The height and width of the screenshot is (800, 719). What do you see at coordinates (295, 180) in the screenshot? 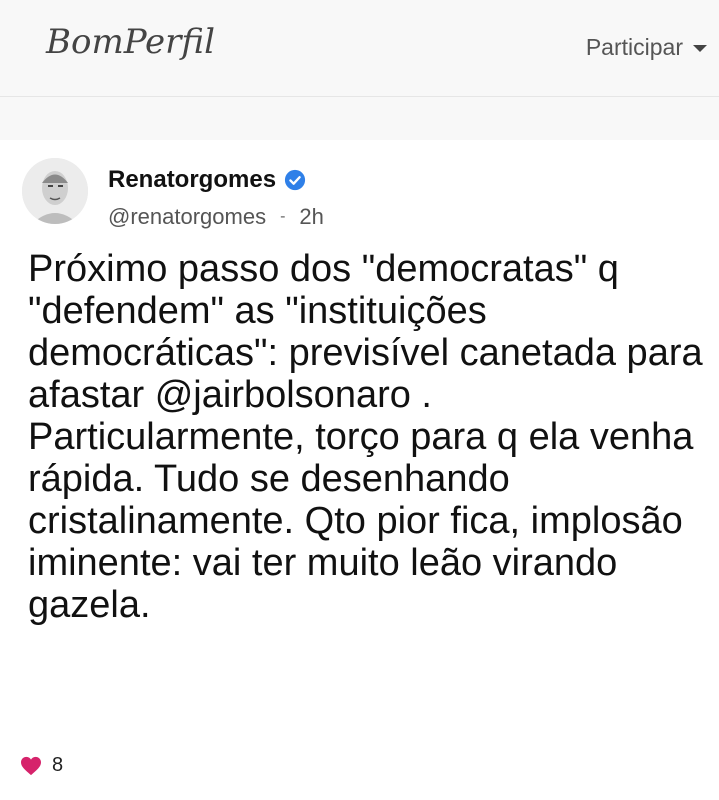
I see `verified-badge-icon` at bounding box center [295, 180].